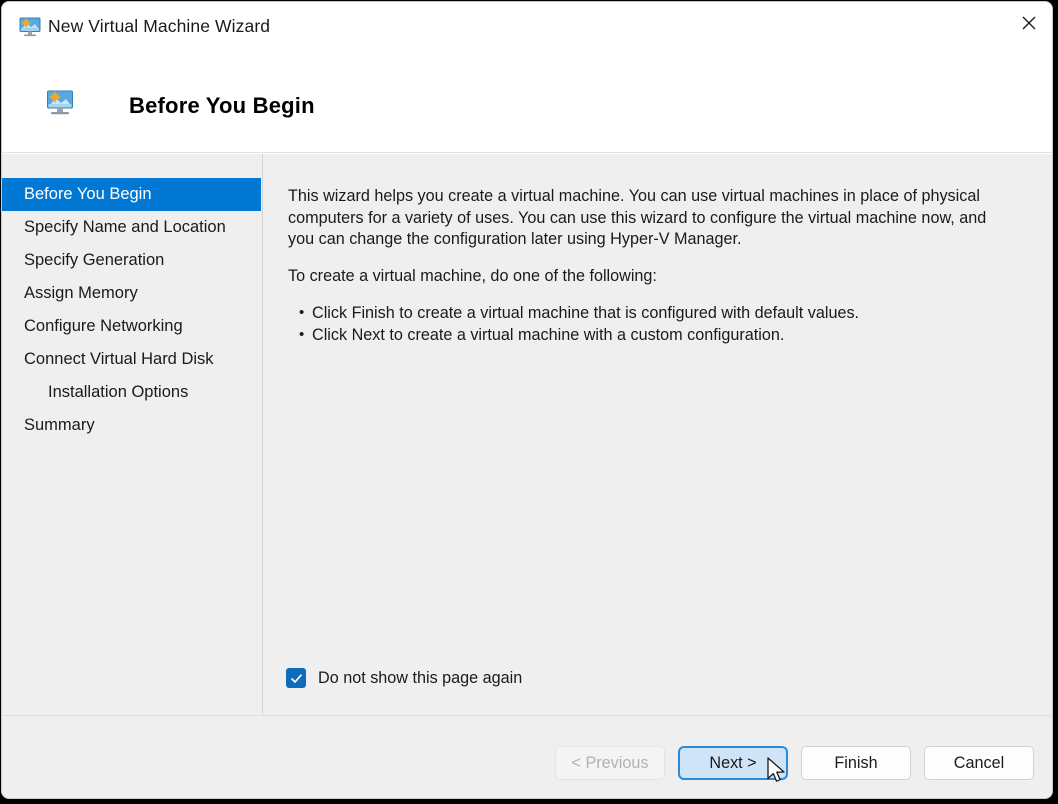 This screenshot has width=1058, height=804. What do you see at coordinates (132, 227) in the screenshot?
I see `sidebar-item-specify-name-and-location: Specify Name and Location` at bounding box center [132, 227].